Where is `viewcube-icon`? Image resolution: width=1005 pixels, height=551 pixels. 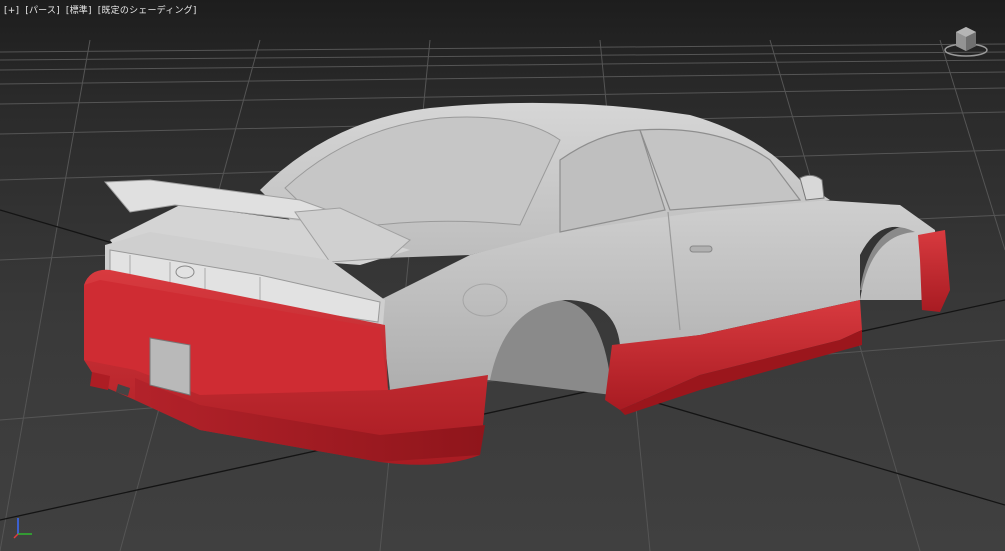 viewcube-icon is located at coordinates (966, 40).